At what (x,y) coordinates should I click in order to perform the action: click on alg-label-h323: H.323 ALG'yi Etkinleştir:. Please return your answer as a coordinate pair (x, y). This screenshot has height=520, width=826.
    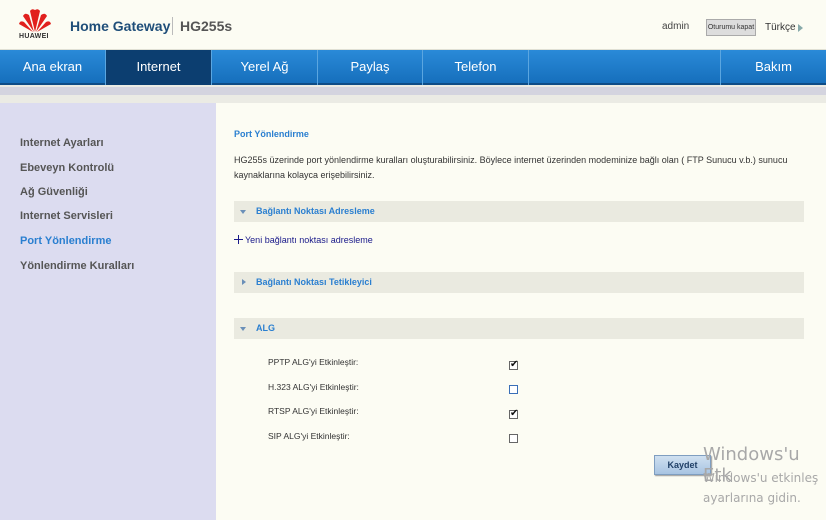
    Looking at the image, I should click on (313, 387).